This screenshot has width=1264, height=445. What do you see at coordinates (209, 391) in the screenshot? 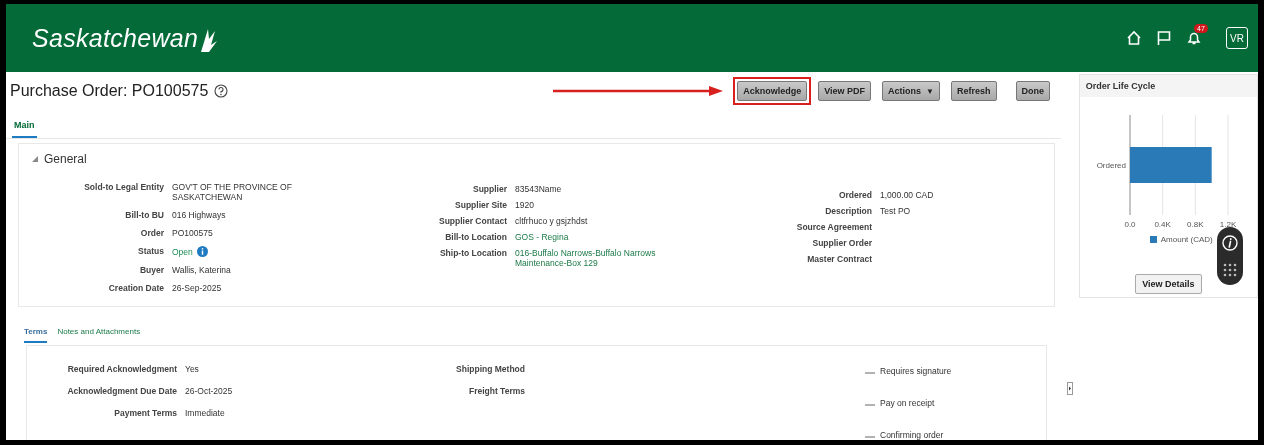
I see `field-value: 26-Oct-2025` at bounding box center [209, 391].